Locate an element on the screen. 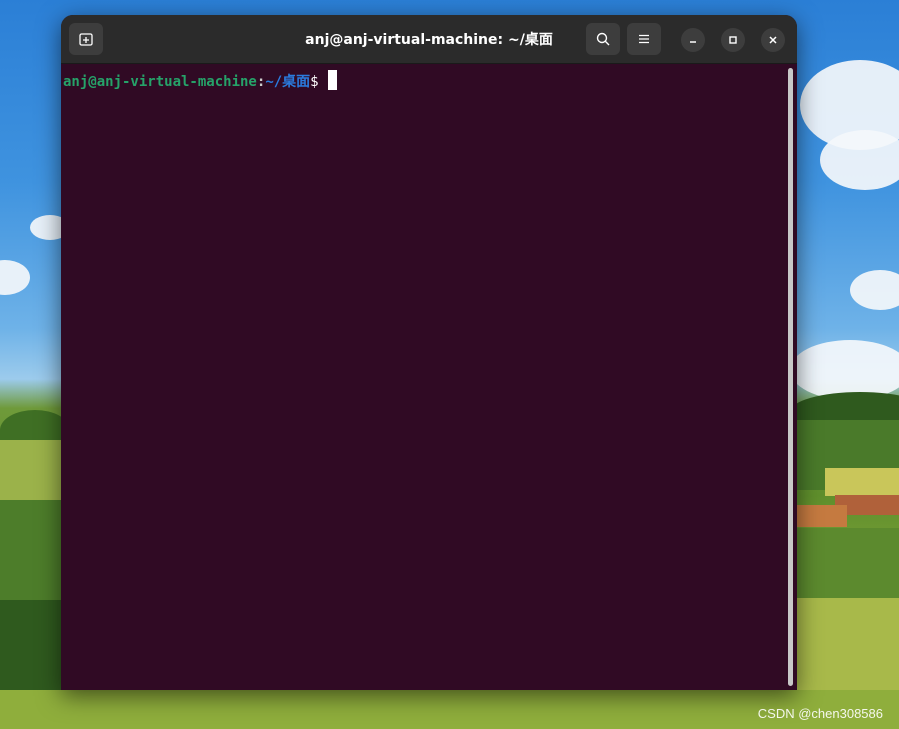 The width and height of the screenshot is (899, 729). minimize-icon is located at coordinates (693, 42).